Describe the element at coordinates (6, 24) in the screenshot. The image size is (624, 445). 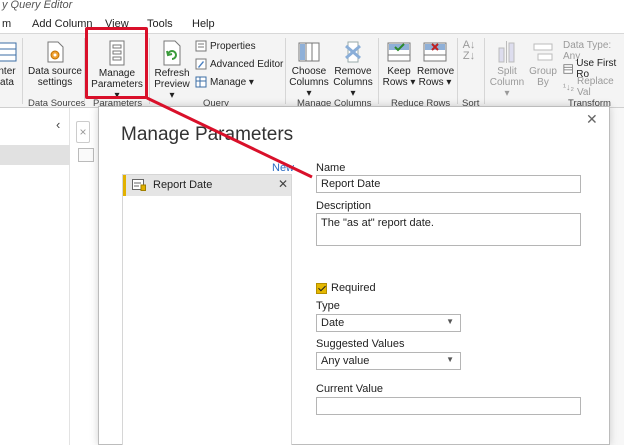
I see `tab-home: m` at that location.